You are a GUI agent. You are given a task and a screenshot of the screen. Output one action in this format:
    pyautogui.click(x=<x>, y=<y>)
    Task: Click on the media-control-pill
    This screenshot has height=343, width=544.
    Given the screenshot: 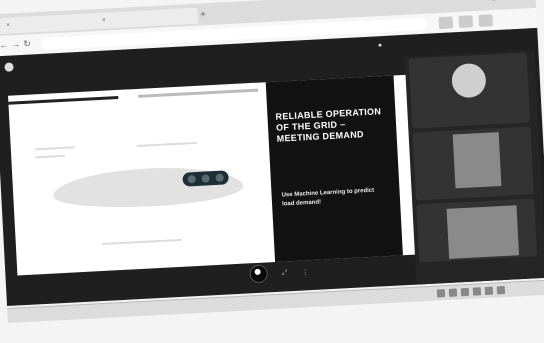 What is the action you would take?
    pyautogui.click(x=205, y=178)
    